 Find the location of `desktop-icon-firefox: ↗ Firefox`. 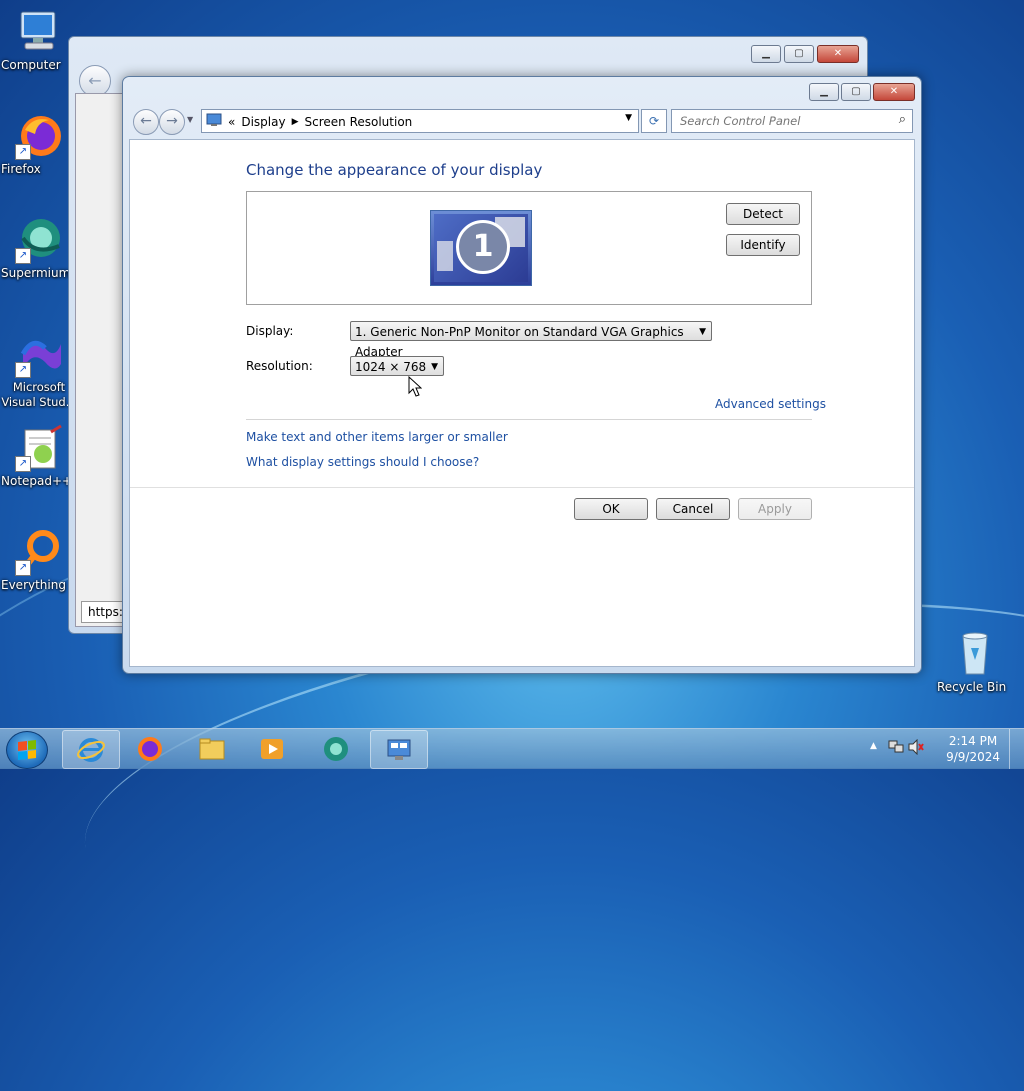

desktop-icon-firefox: ↗ Firefox is located at coordinates (39, 144).